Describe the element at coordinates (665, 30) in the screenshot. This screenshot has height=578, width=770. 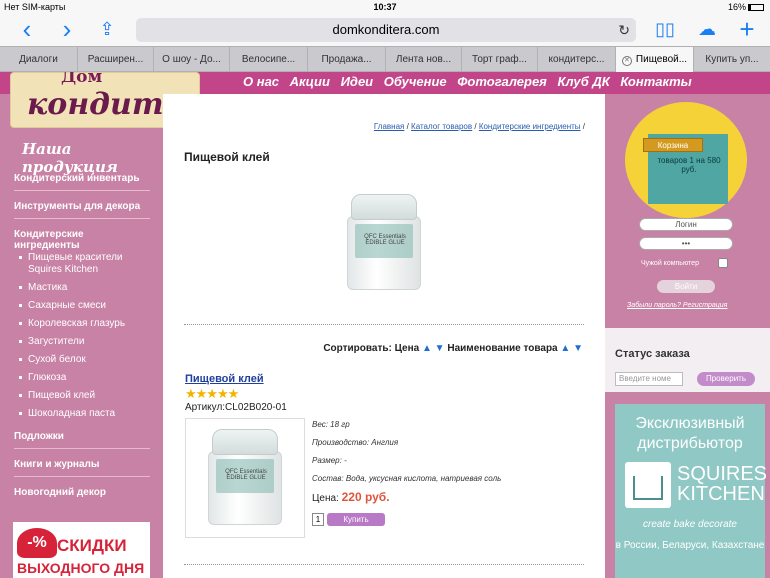
I see `bookmarks-icon: ▯▯` at that location.